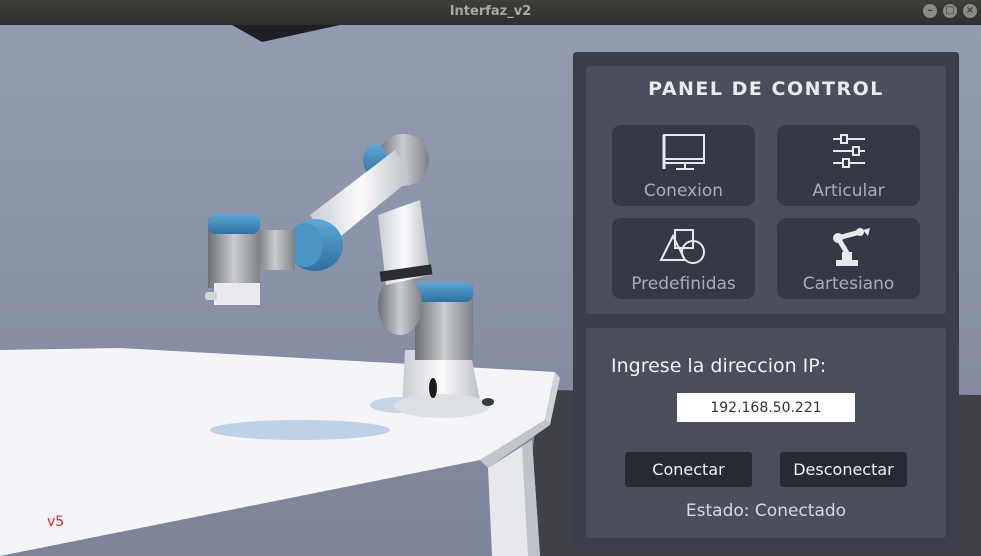  What do you see at coordinates (848, 284) in the screenshot?
I see `cartesiano-label: Cartesiano` at bounding box center [848, 284].